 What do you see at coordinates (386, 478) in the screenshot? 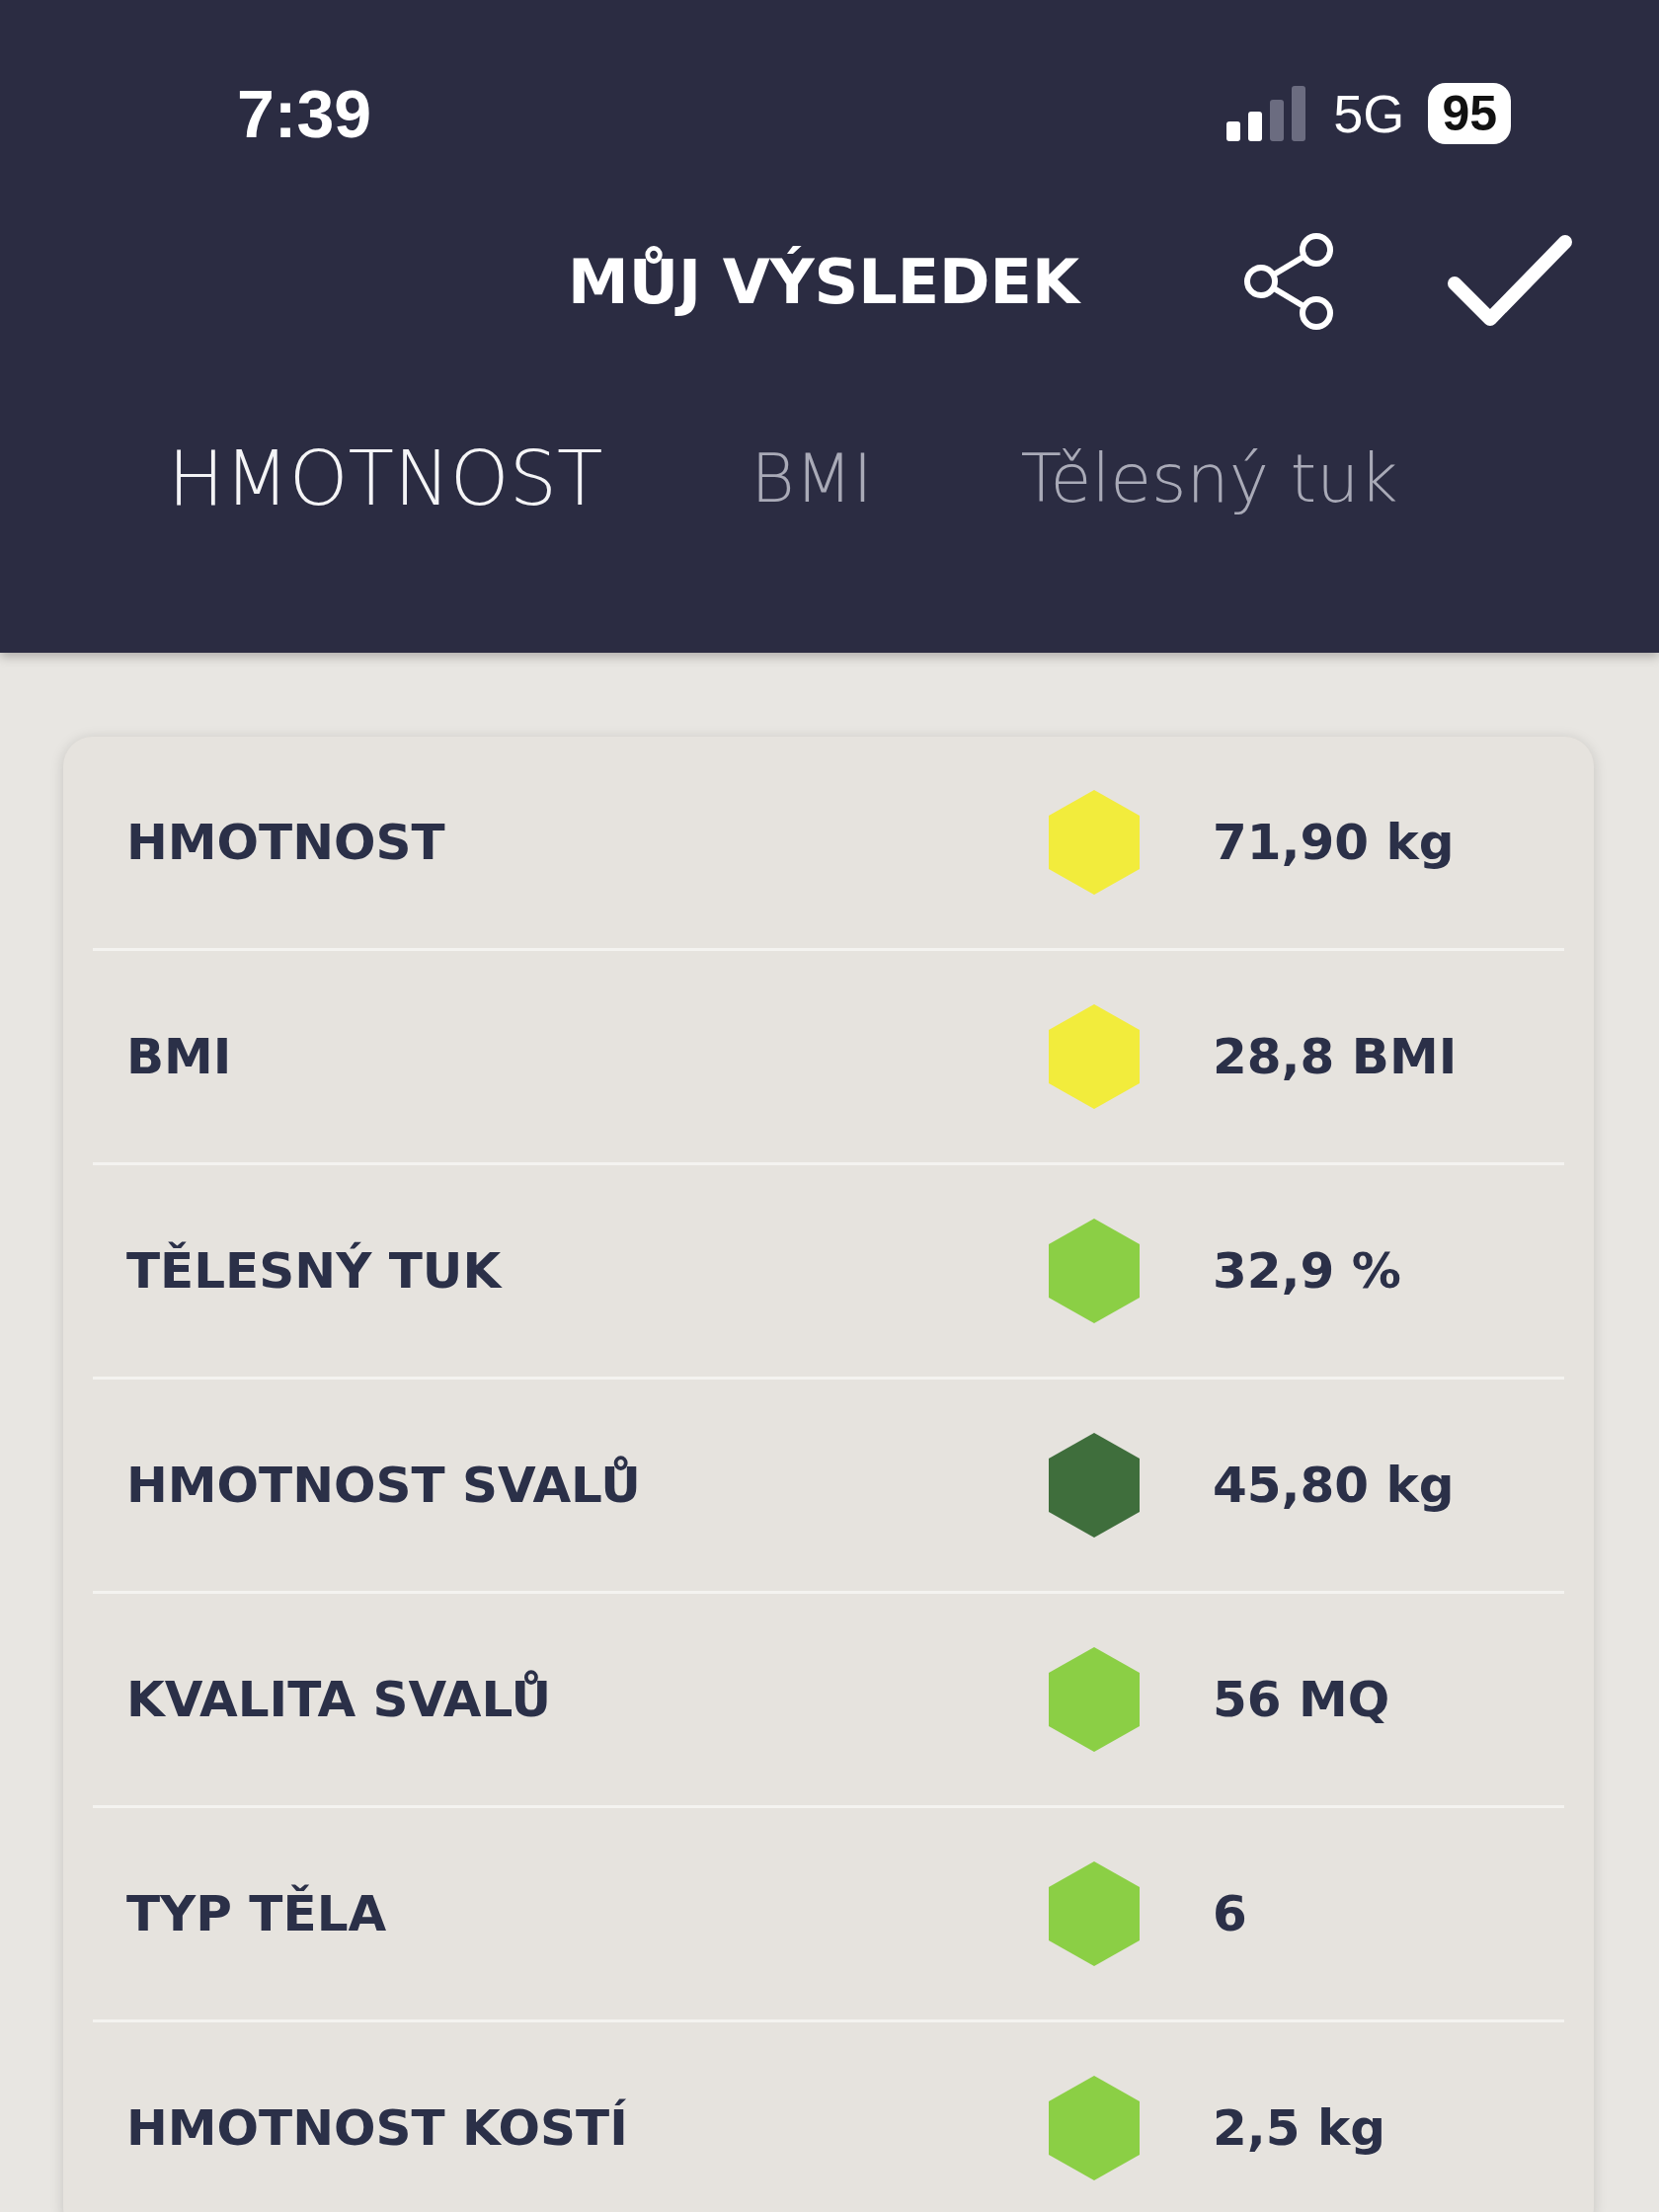
I see `tab: HMOTNOST` at bounding box center [386, 478].